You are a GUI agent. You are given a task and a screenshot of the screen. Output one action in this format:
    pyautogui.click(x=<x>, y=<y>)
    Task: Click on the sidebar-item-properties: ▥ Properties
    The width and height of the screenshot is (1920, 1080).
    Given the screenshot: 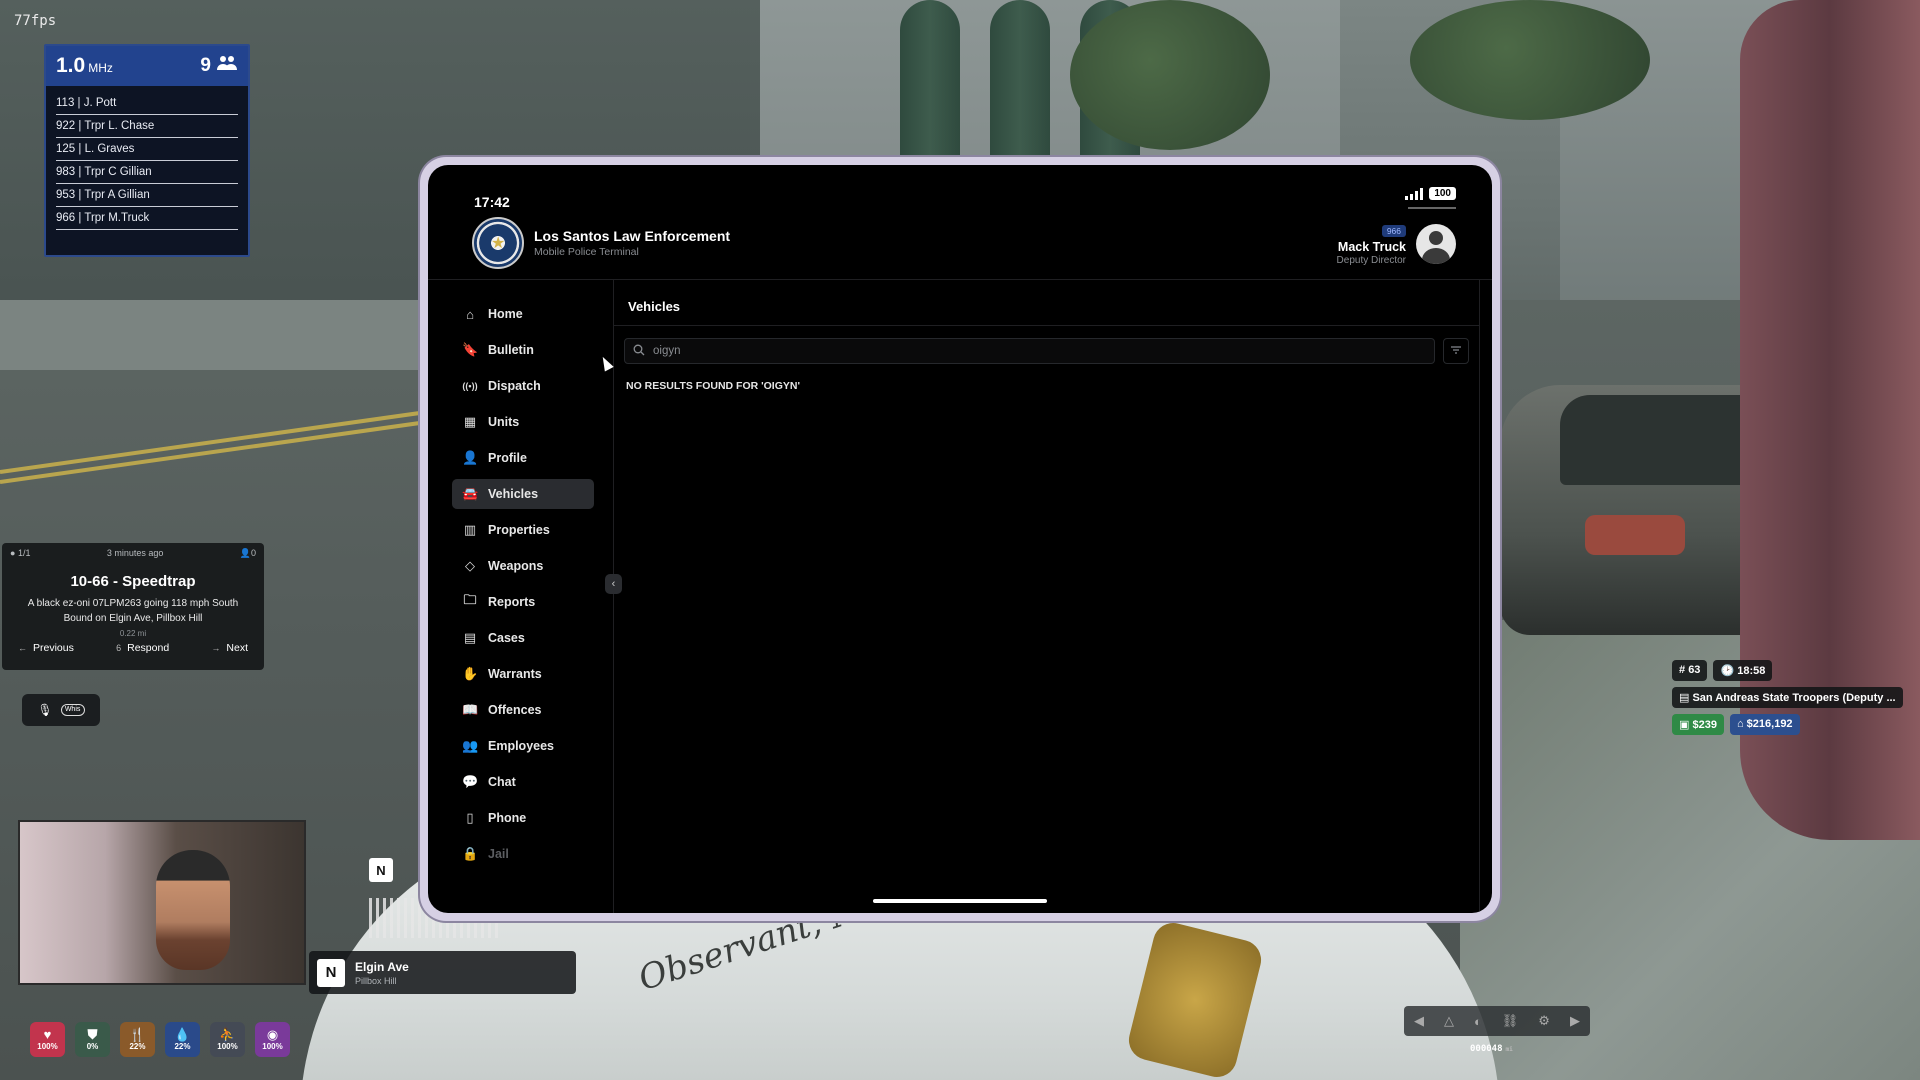 What is the action you would take?
    pyautogui.click(x=523, y=530)
    